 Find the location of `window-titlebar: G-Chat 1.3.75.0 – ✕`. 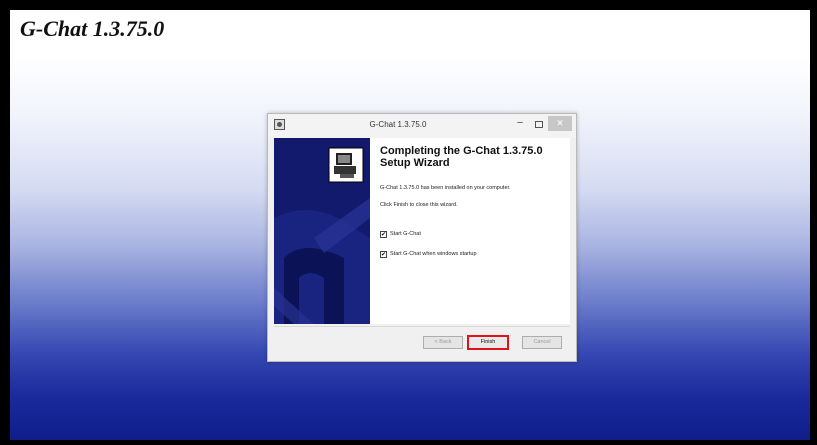

window-titlebar: G-Chat 1.3.75.0 – ✕ is located at coordinates (422, 126).